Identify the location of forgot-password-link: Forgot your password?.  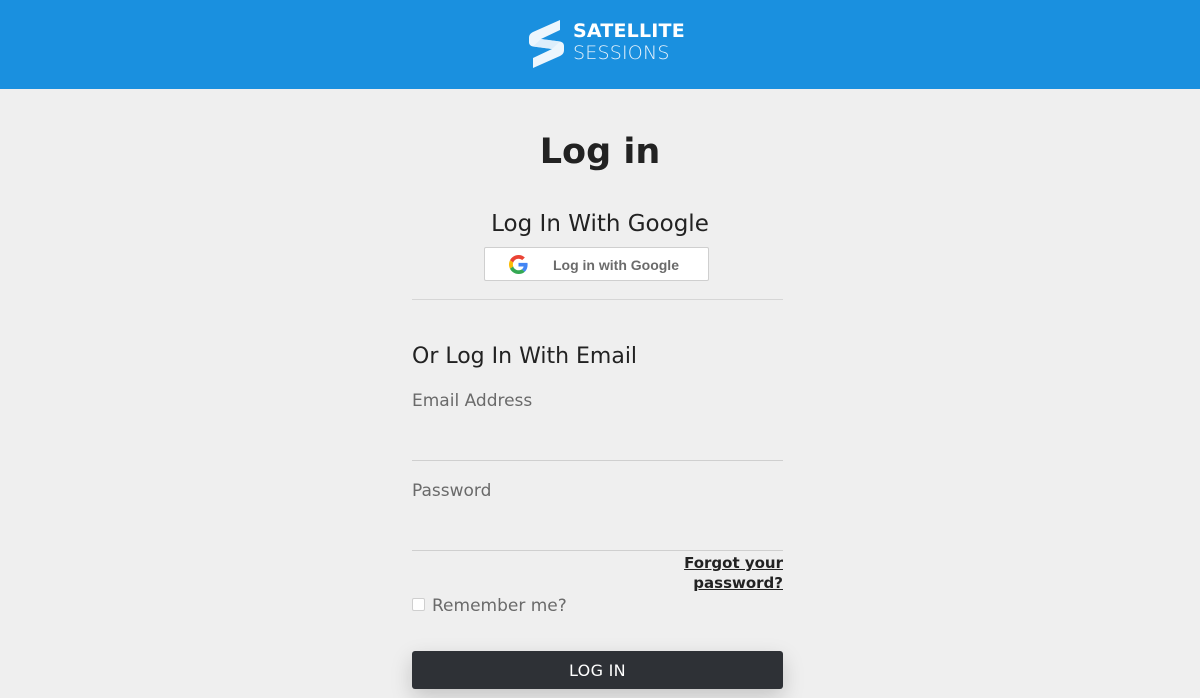
(698, 573).